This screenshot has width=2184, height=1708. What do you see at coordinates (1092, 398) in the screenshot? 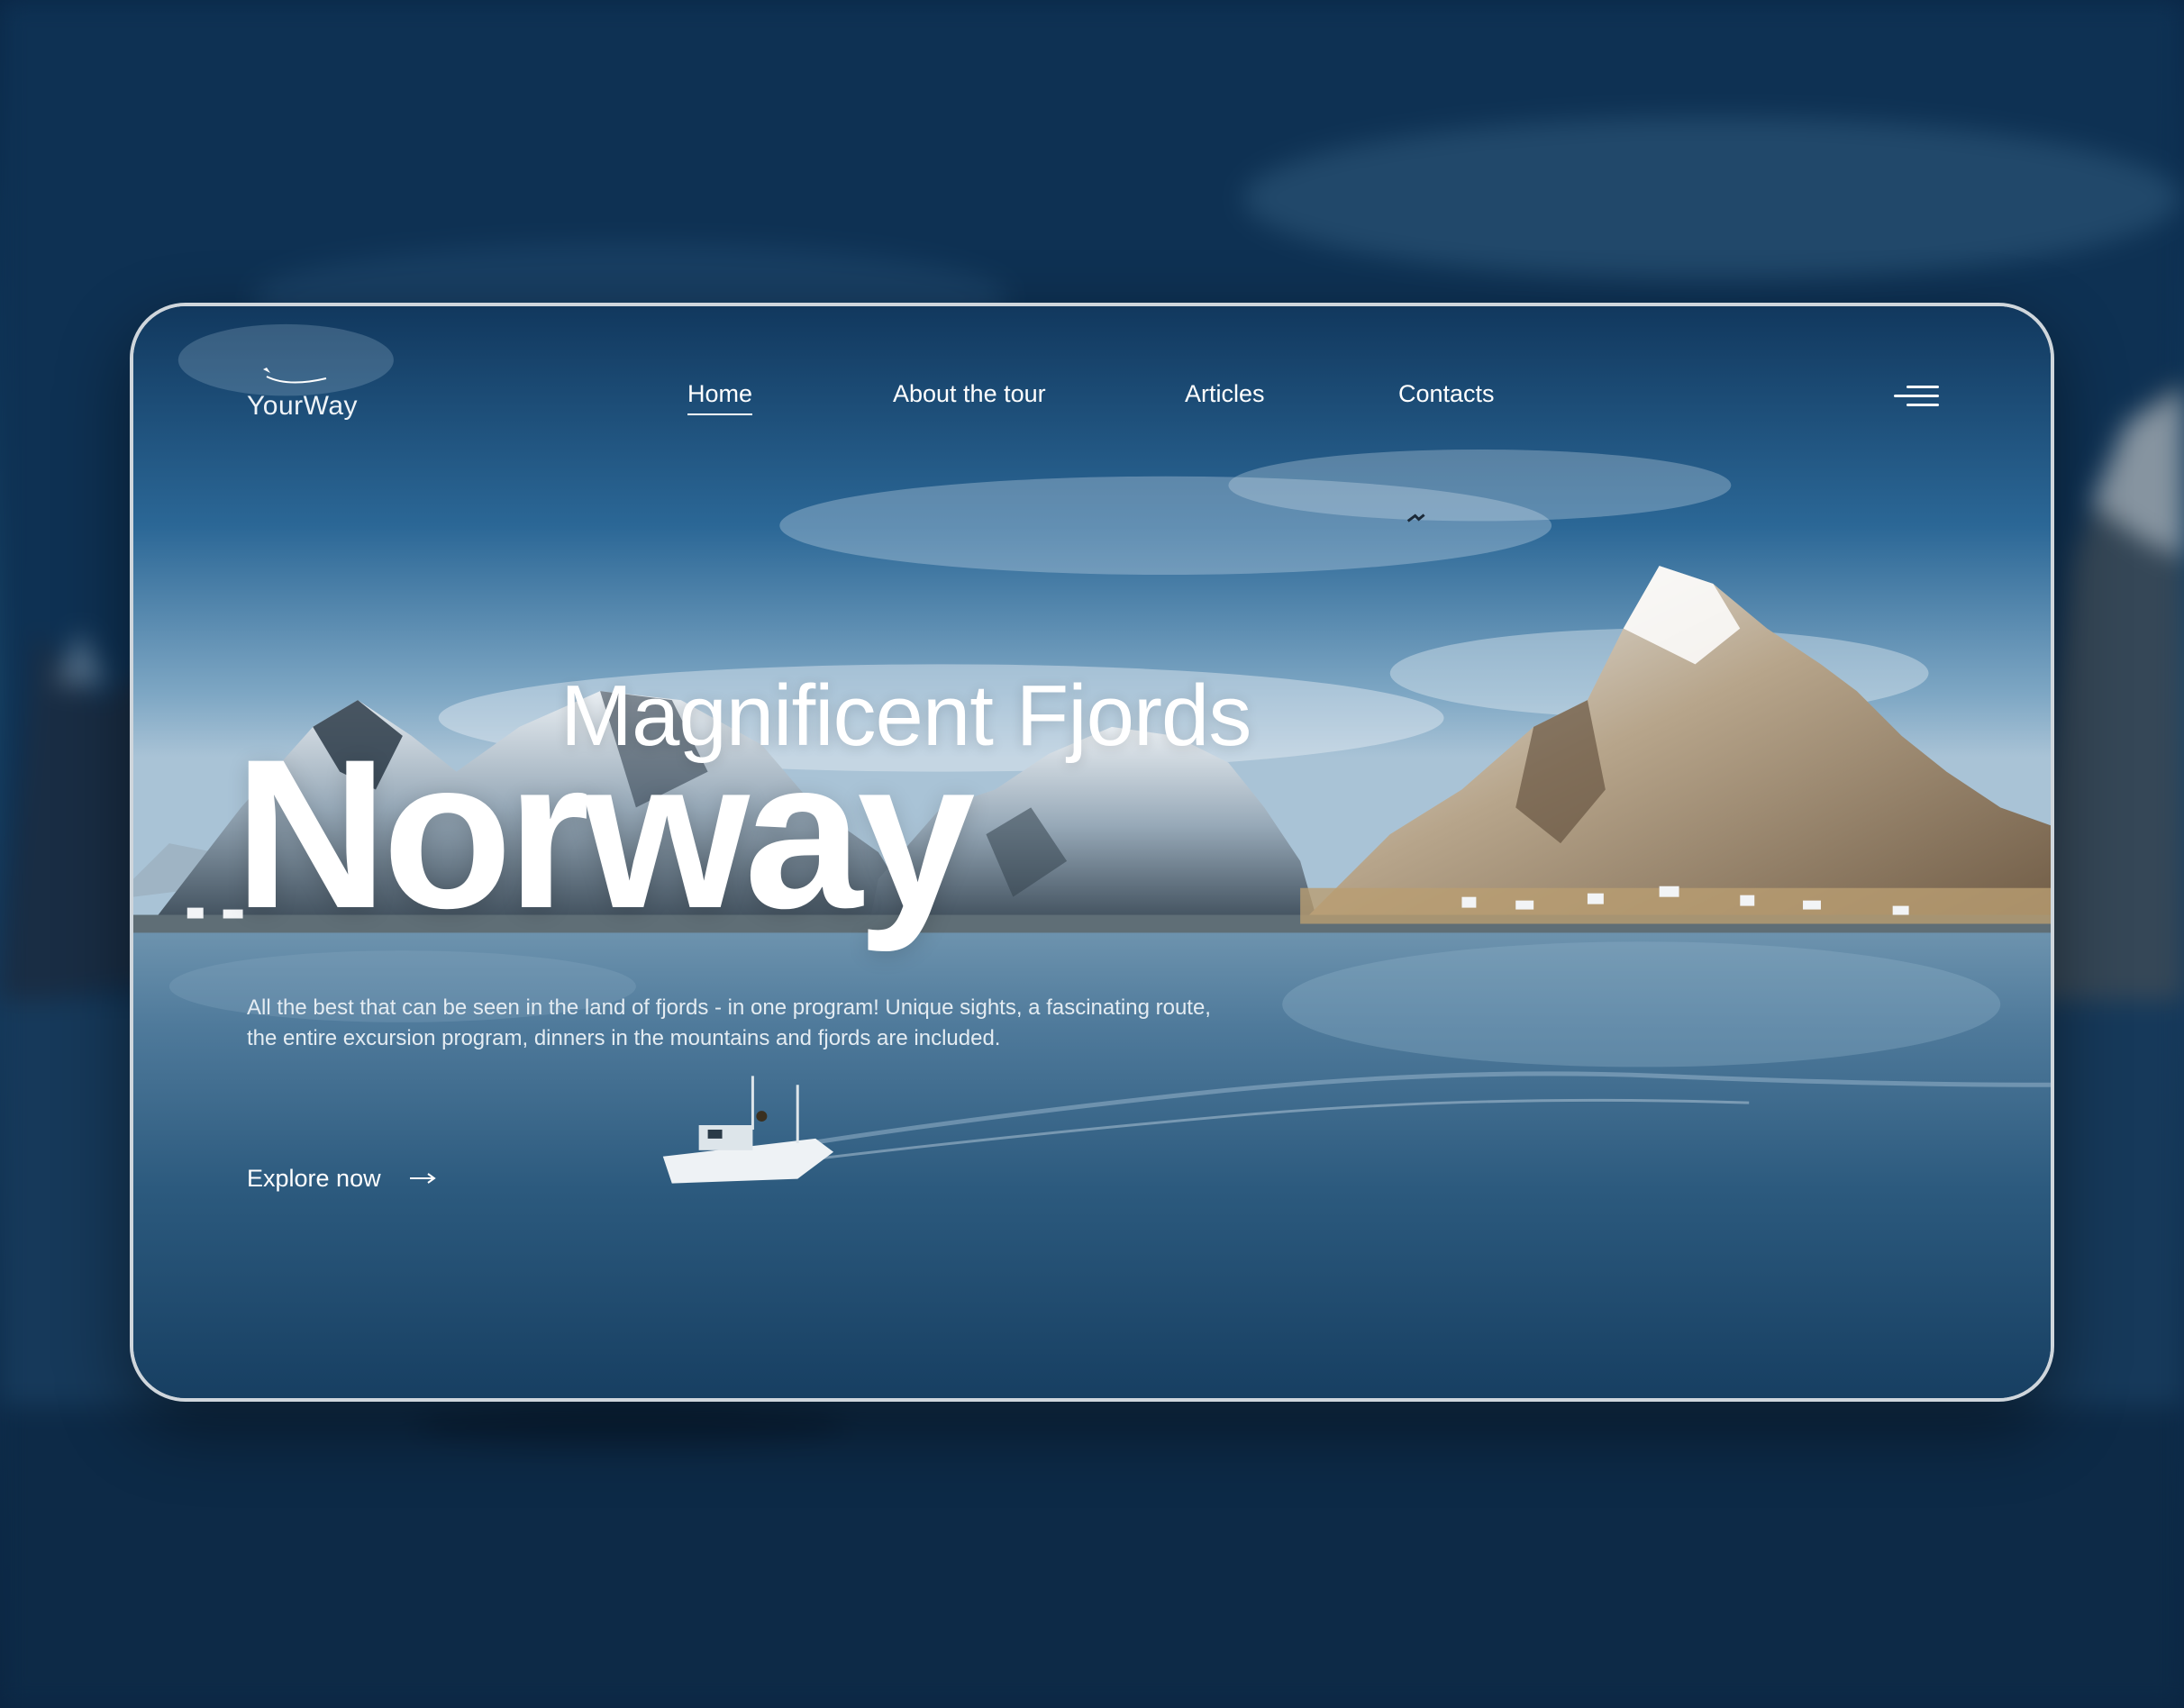
I see `main-nav: Home About the tour Articles Contacts` at bounding box center [1092, 398].